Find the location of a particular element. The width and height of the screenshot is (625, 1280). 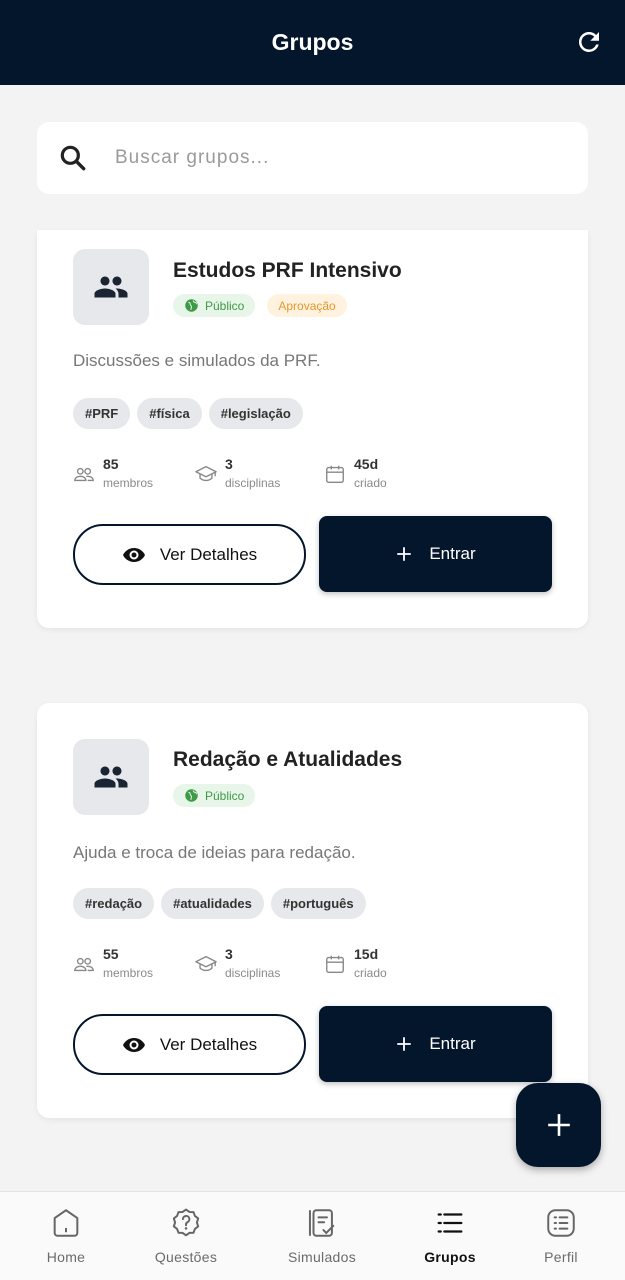

members-count: 85 is located at coordinates (111, 464).